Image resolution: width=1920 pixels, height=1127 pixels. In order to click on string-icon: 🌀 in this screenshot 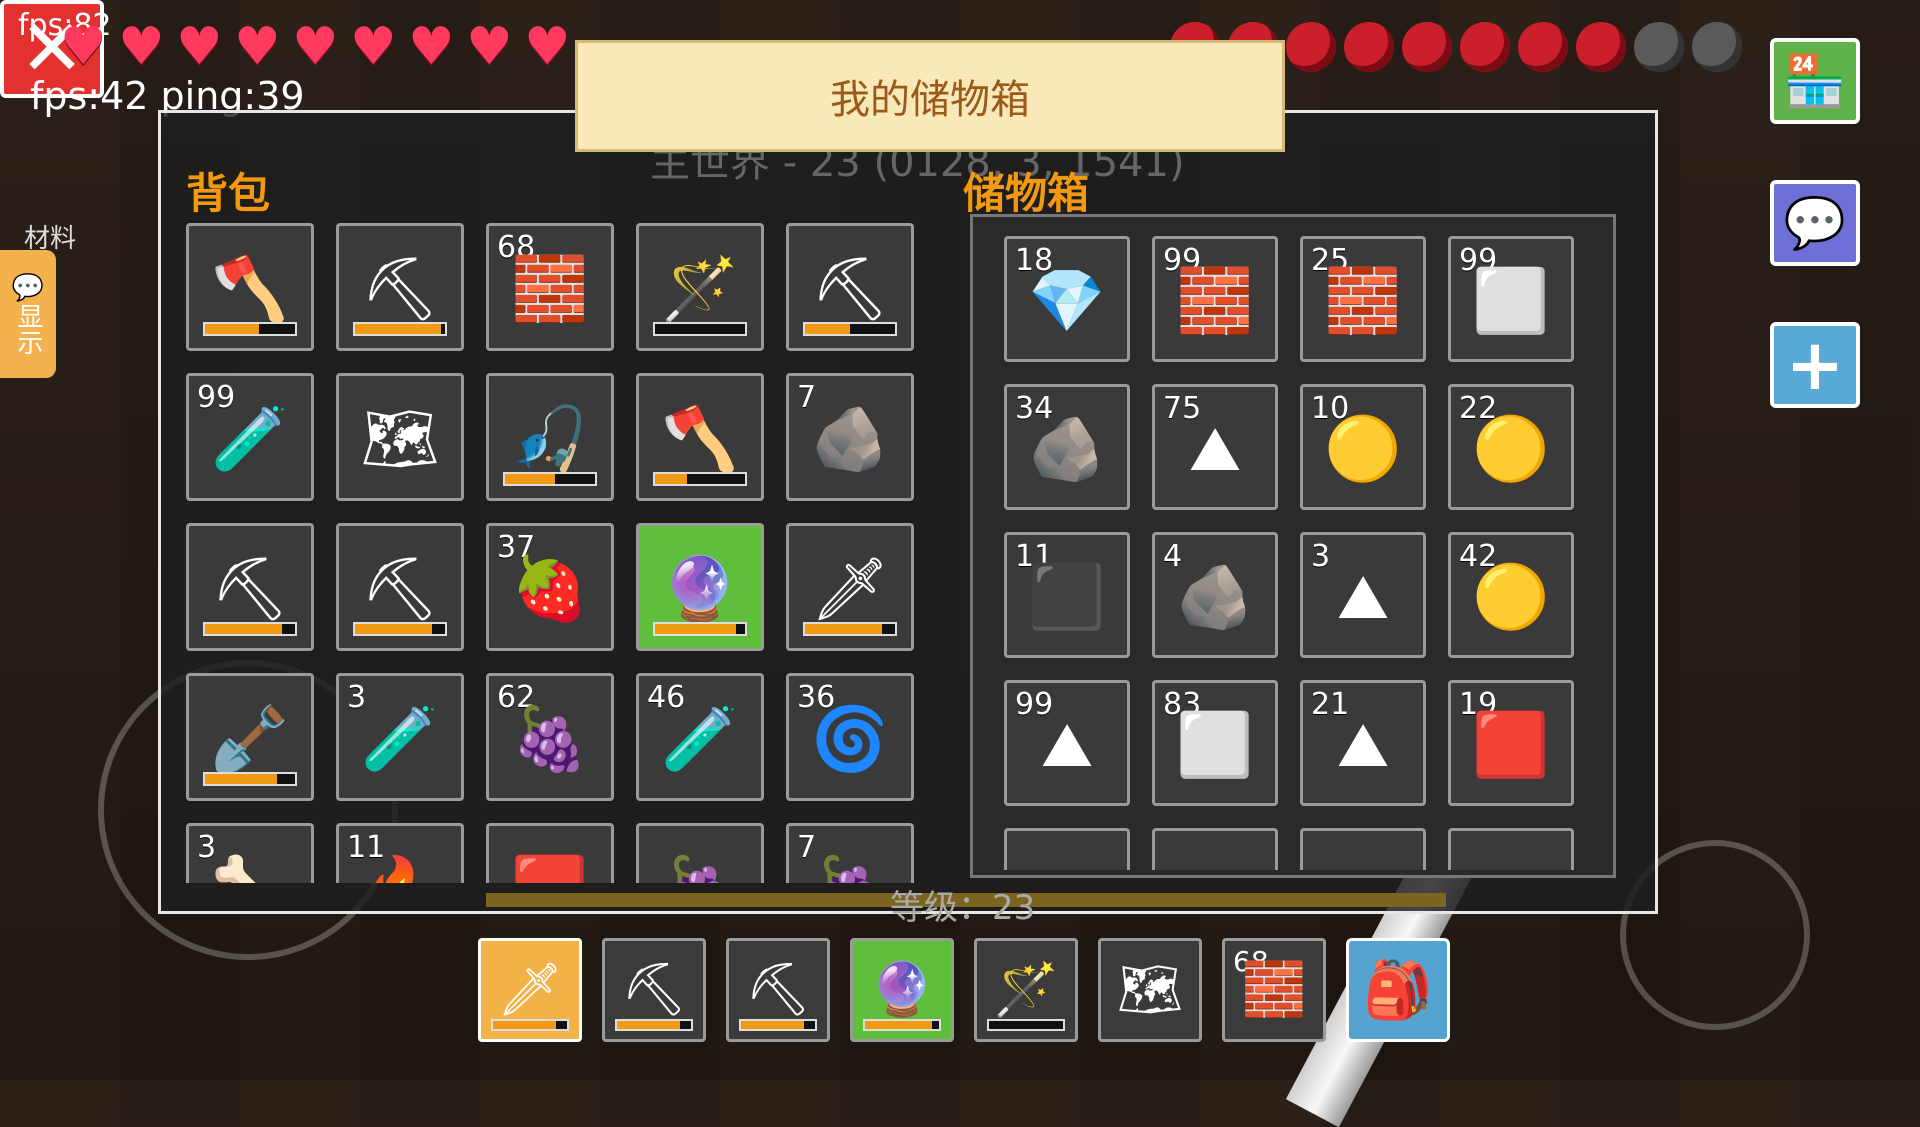, I will do `click(850, 739)`.